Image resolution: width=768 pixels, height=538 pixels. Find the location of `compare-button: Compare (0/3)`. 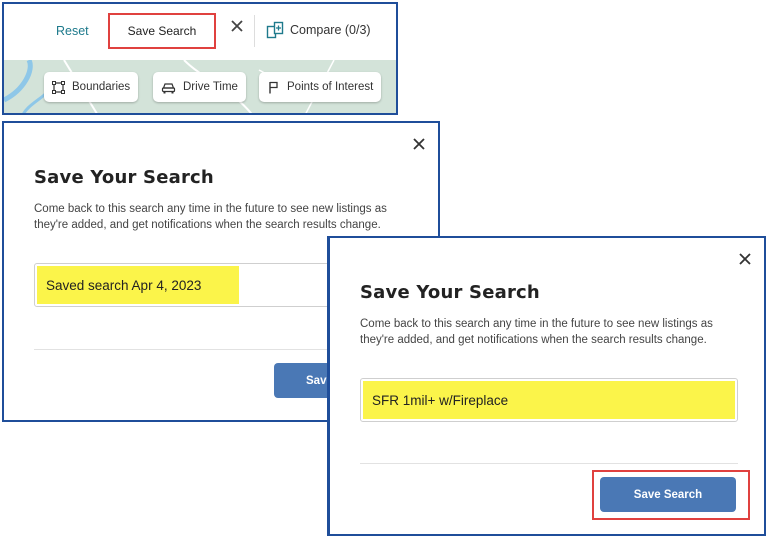

compare-button: Compare (0/3) is located at coordinates (318, 30).